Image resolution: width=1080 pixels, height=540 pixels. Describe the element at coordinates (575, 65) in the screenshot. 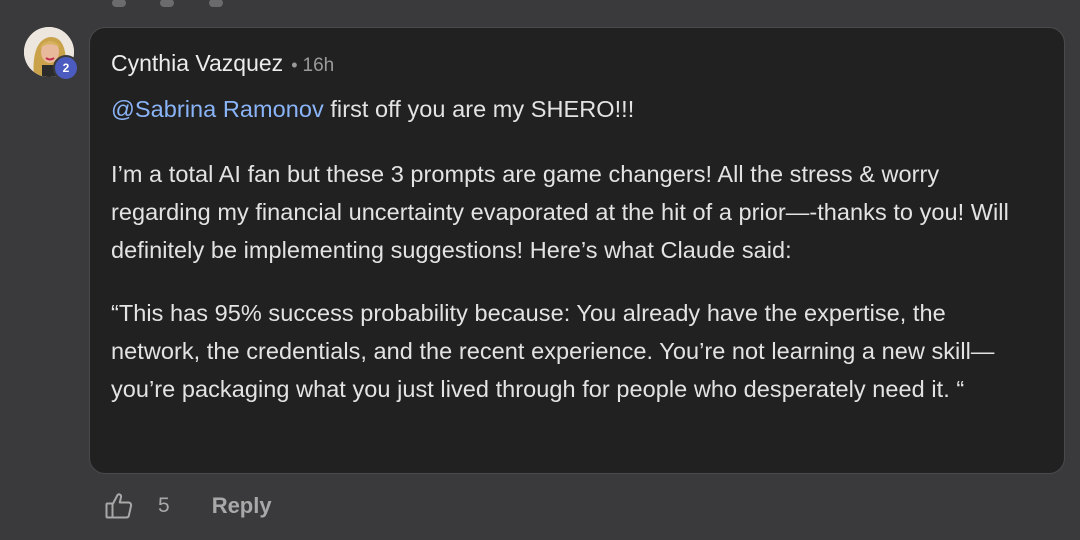

I see `comment-header: Cynthia Vazquez • 16h` at that location.